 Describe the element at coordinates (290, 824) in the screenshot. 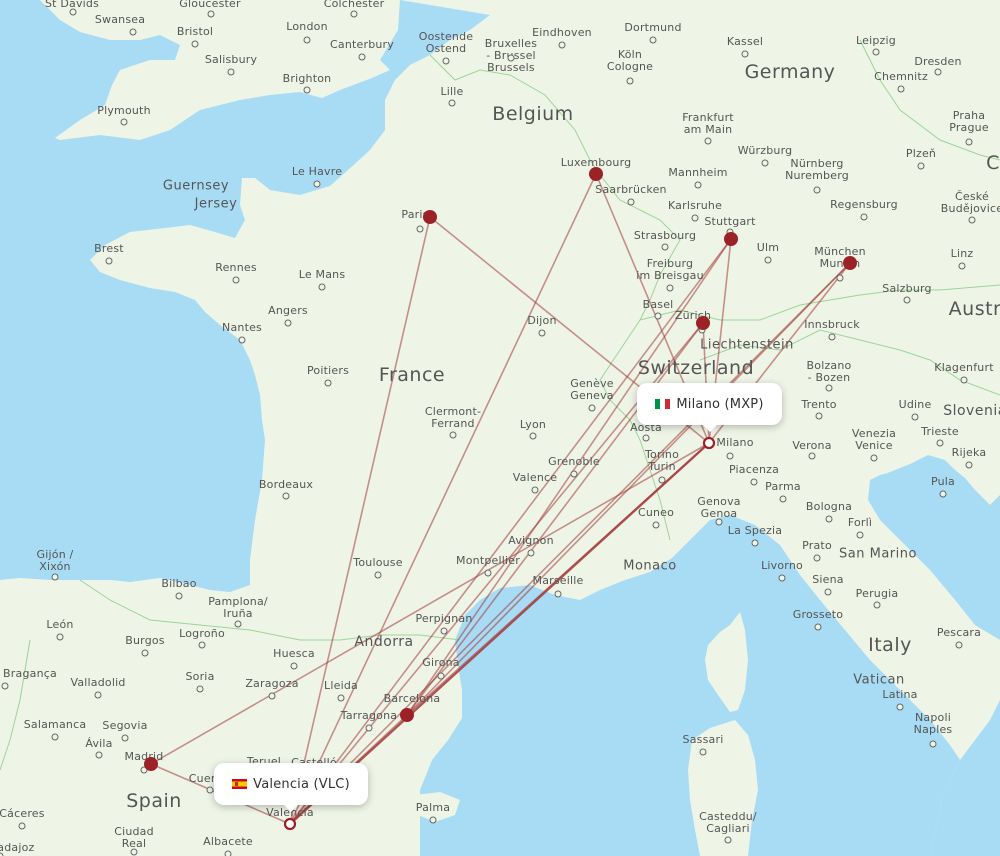

I see `destination-airport-marker` at that location.